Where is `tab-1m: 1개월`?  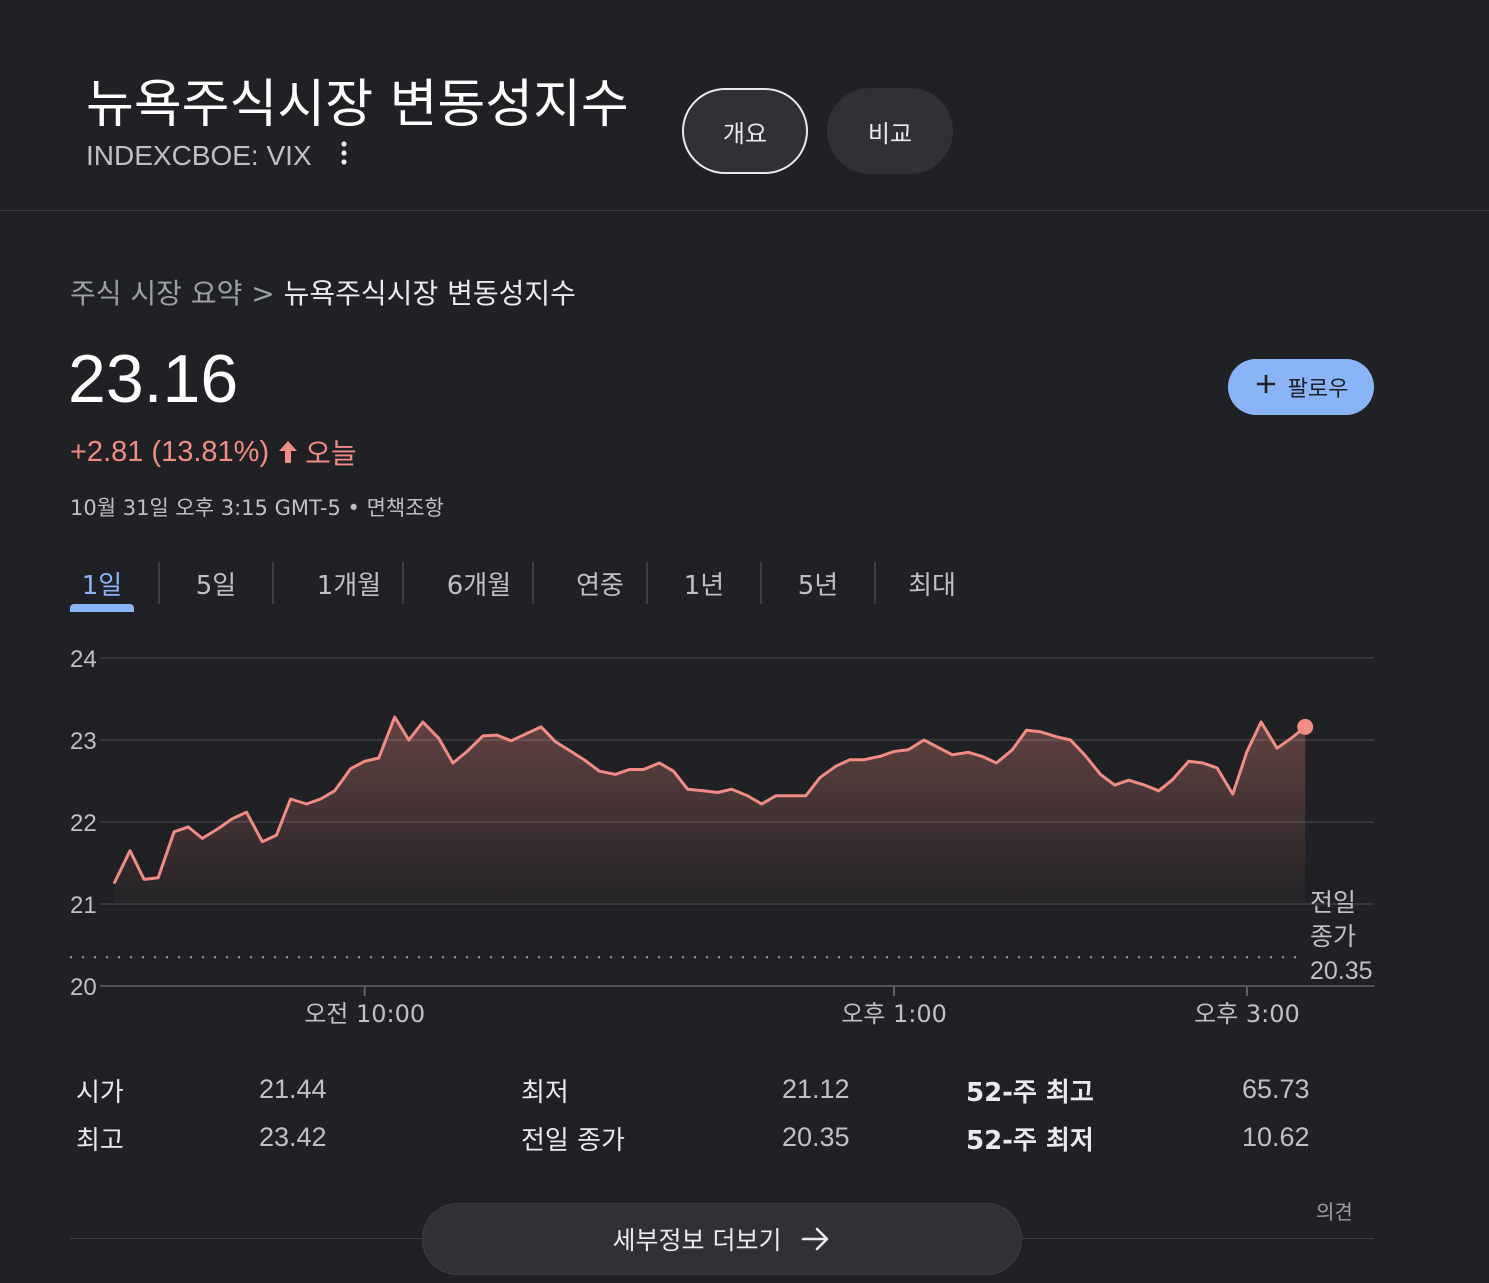
tab-1m: 1개월 is located at coordinates (349, 583).